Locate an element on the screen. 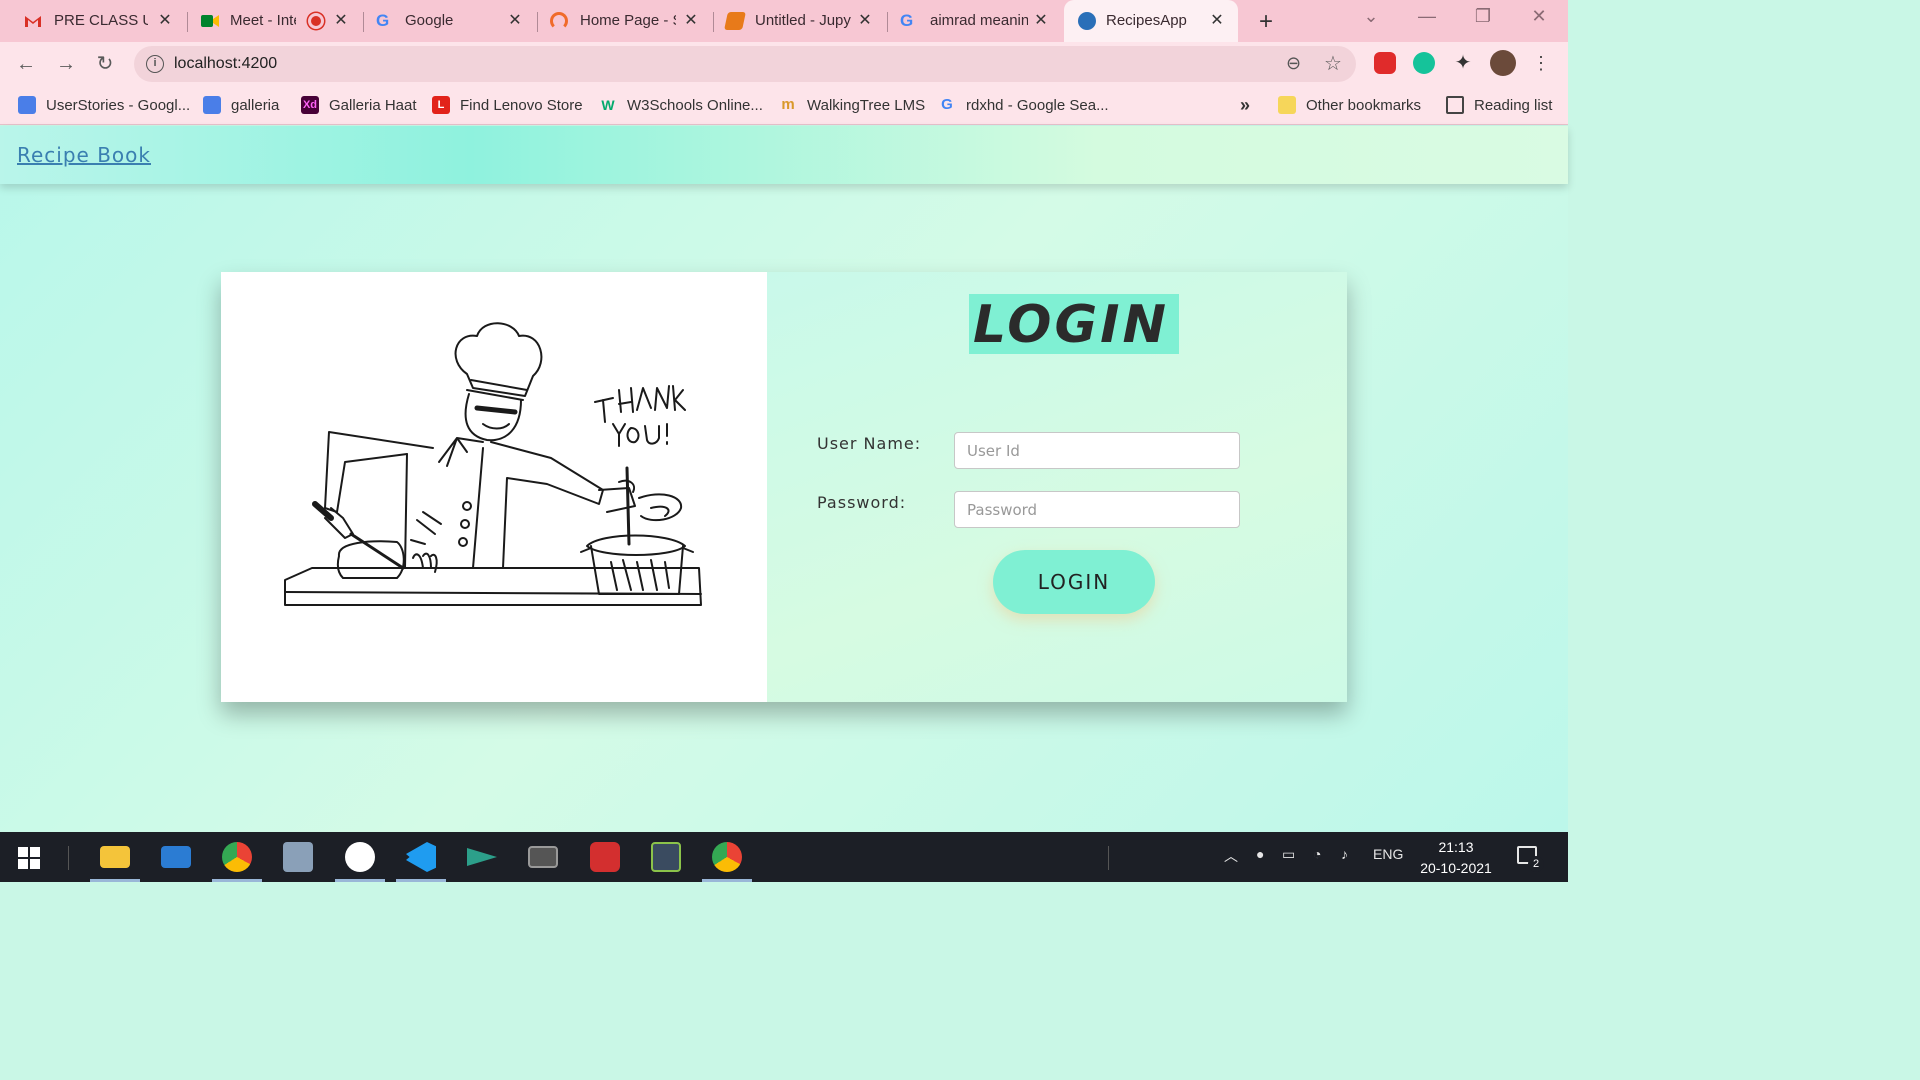  browser-toolbar: ← → ↻ i localhost:4200 ⊖ ☆ ✦ ⋮ is located at coordinates (784, 63).